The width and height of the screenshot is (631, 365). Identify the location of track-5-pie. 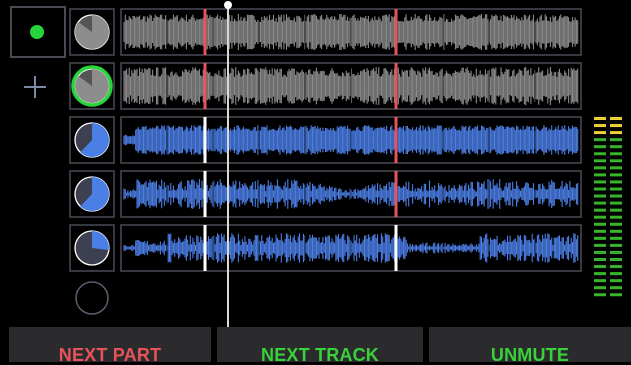
(92, 248).